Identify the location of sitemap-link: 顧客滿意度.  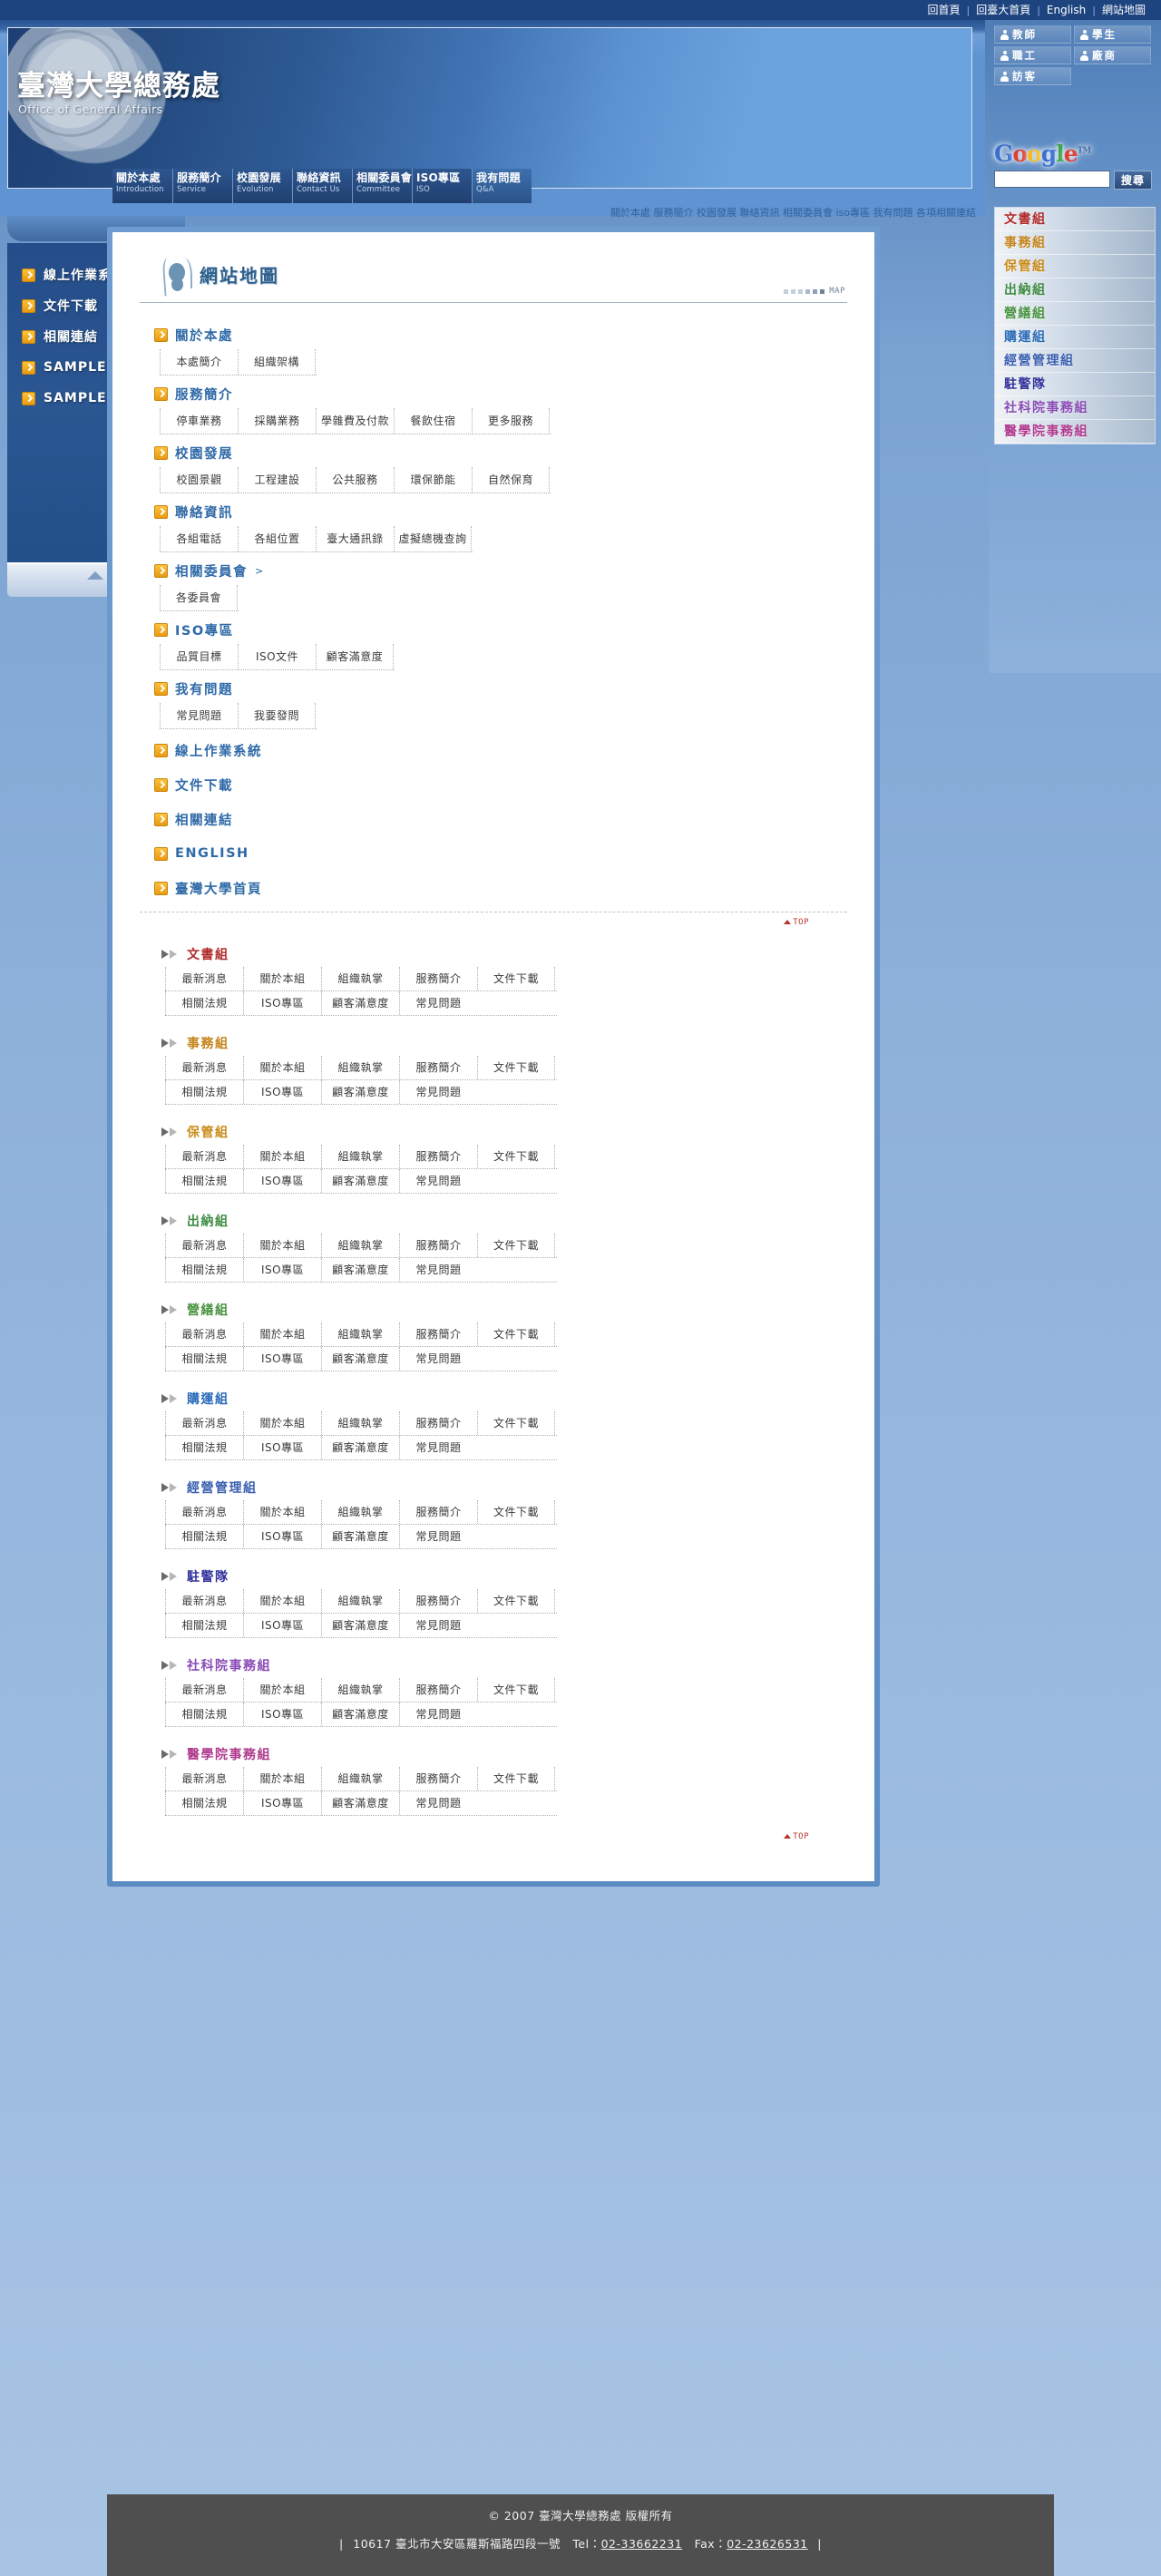
(355, 656).